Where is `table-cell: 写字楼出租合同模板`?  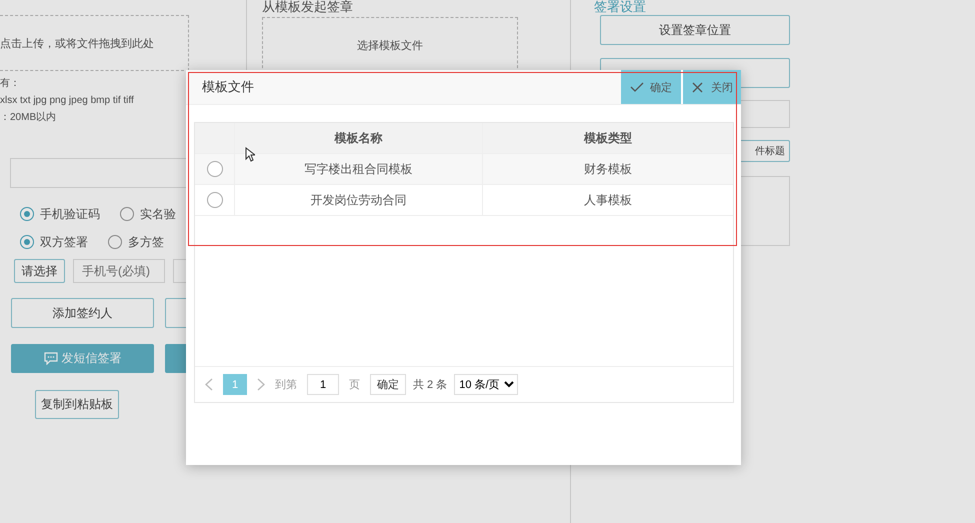 table-cell: 写字楼出租合同模板 is located at coordinates (359, 169).